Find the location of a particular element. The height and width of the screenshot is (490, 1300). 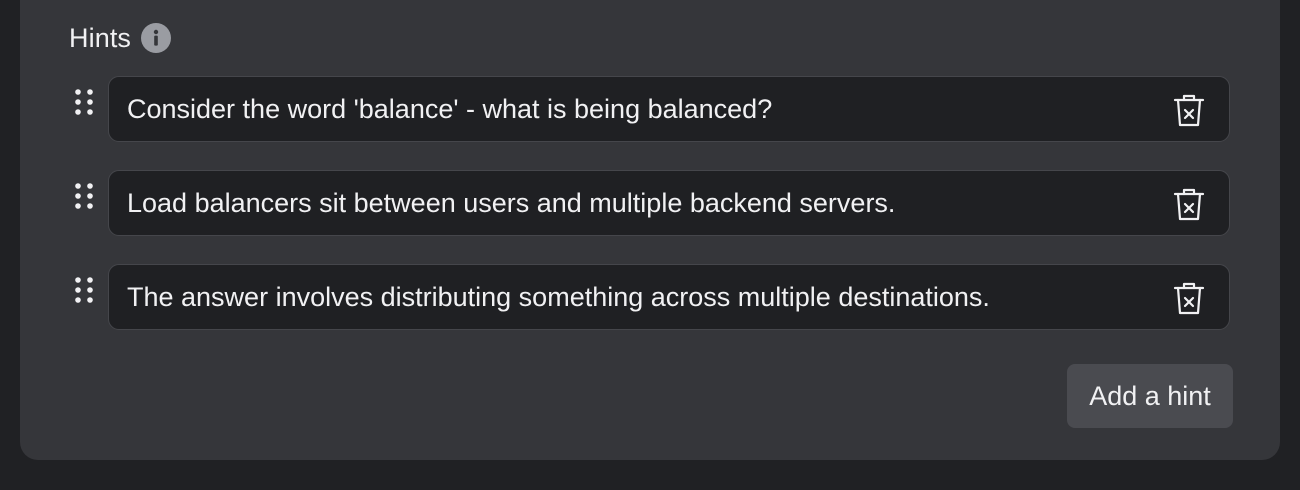

add-hint-button: Add a hint is located at coordinates (1150, 396).